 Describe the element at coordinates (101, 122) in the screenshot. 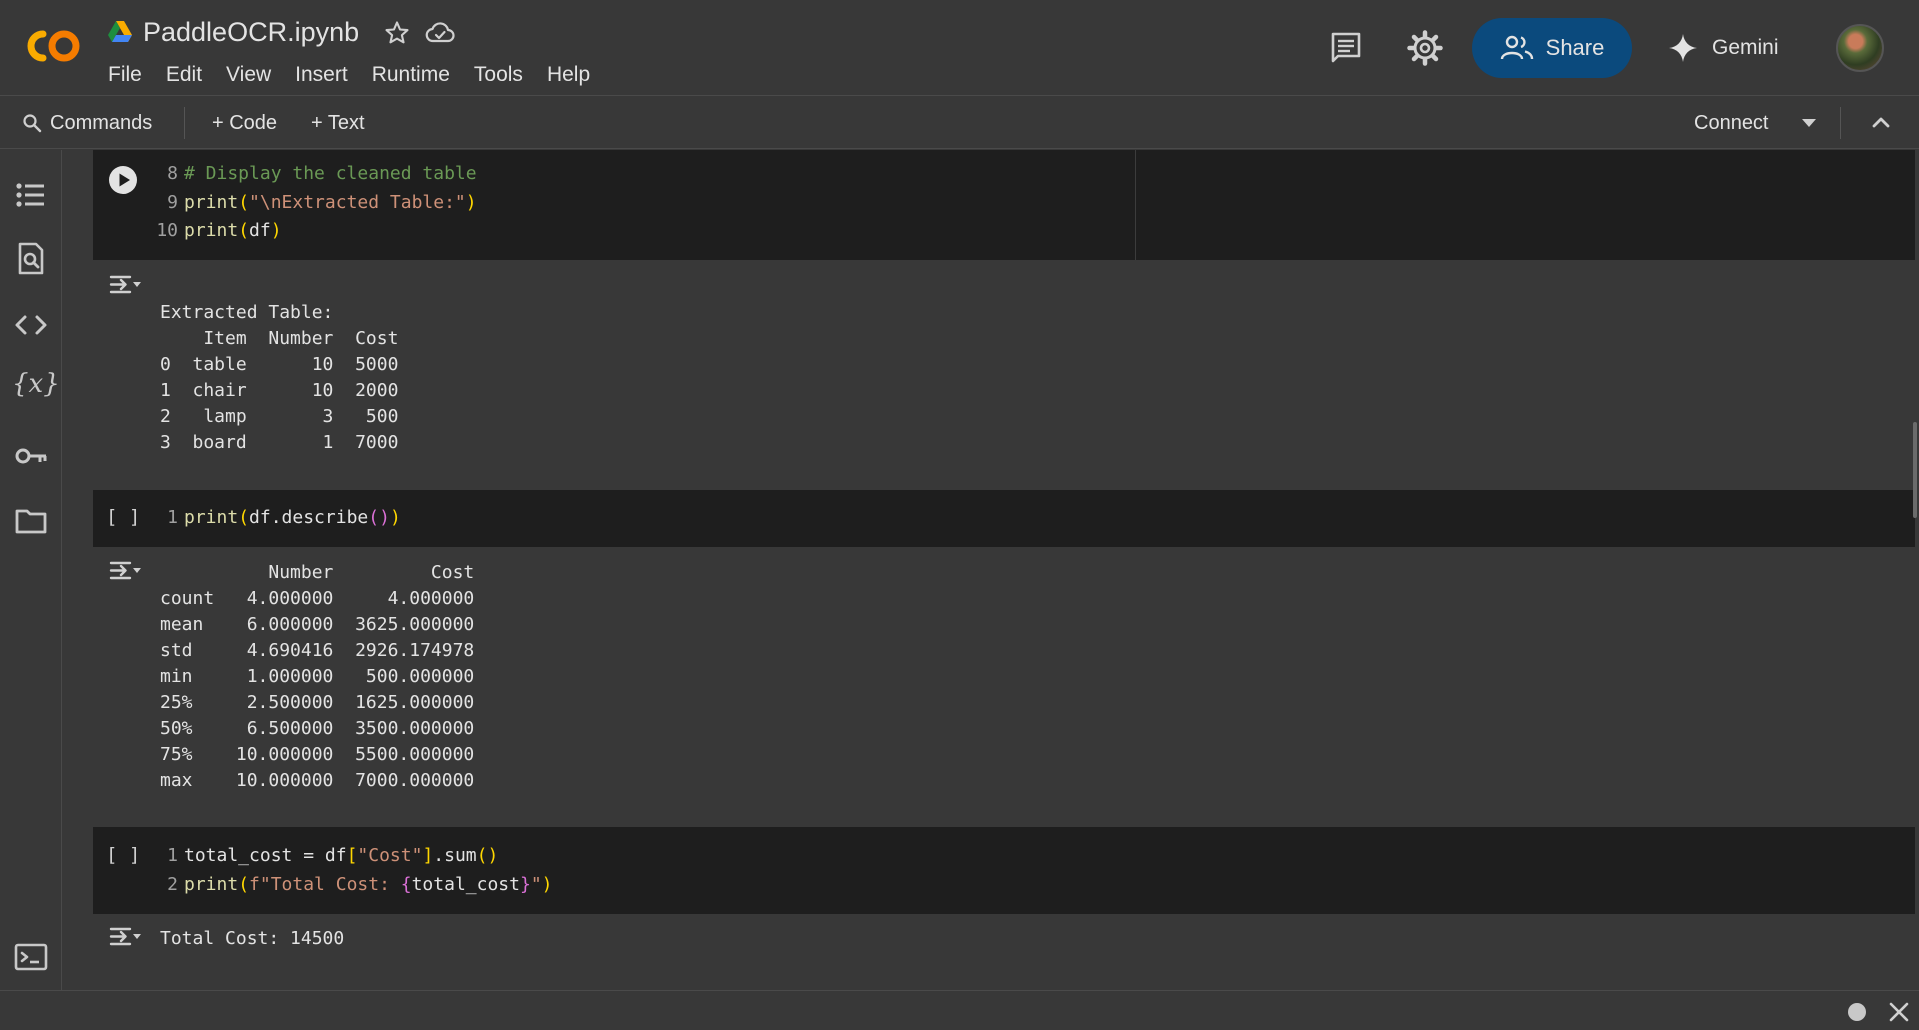

I see `commands-label: Commands` at that location.